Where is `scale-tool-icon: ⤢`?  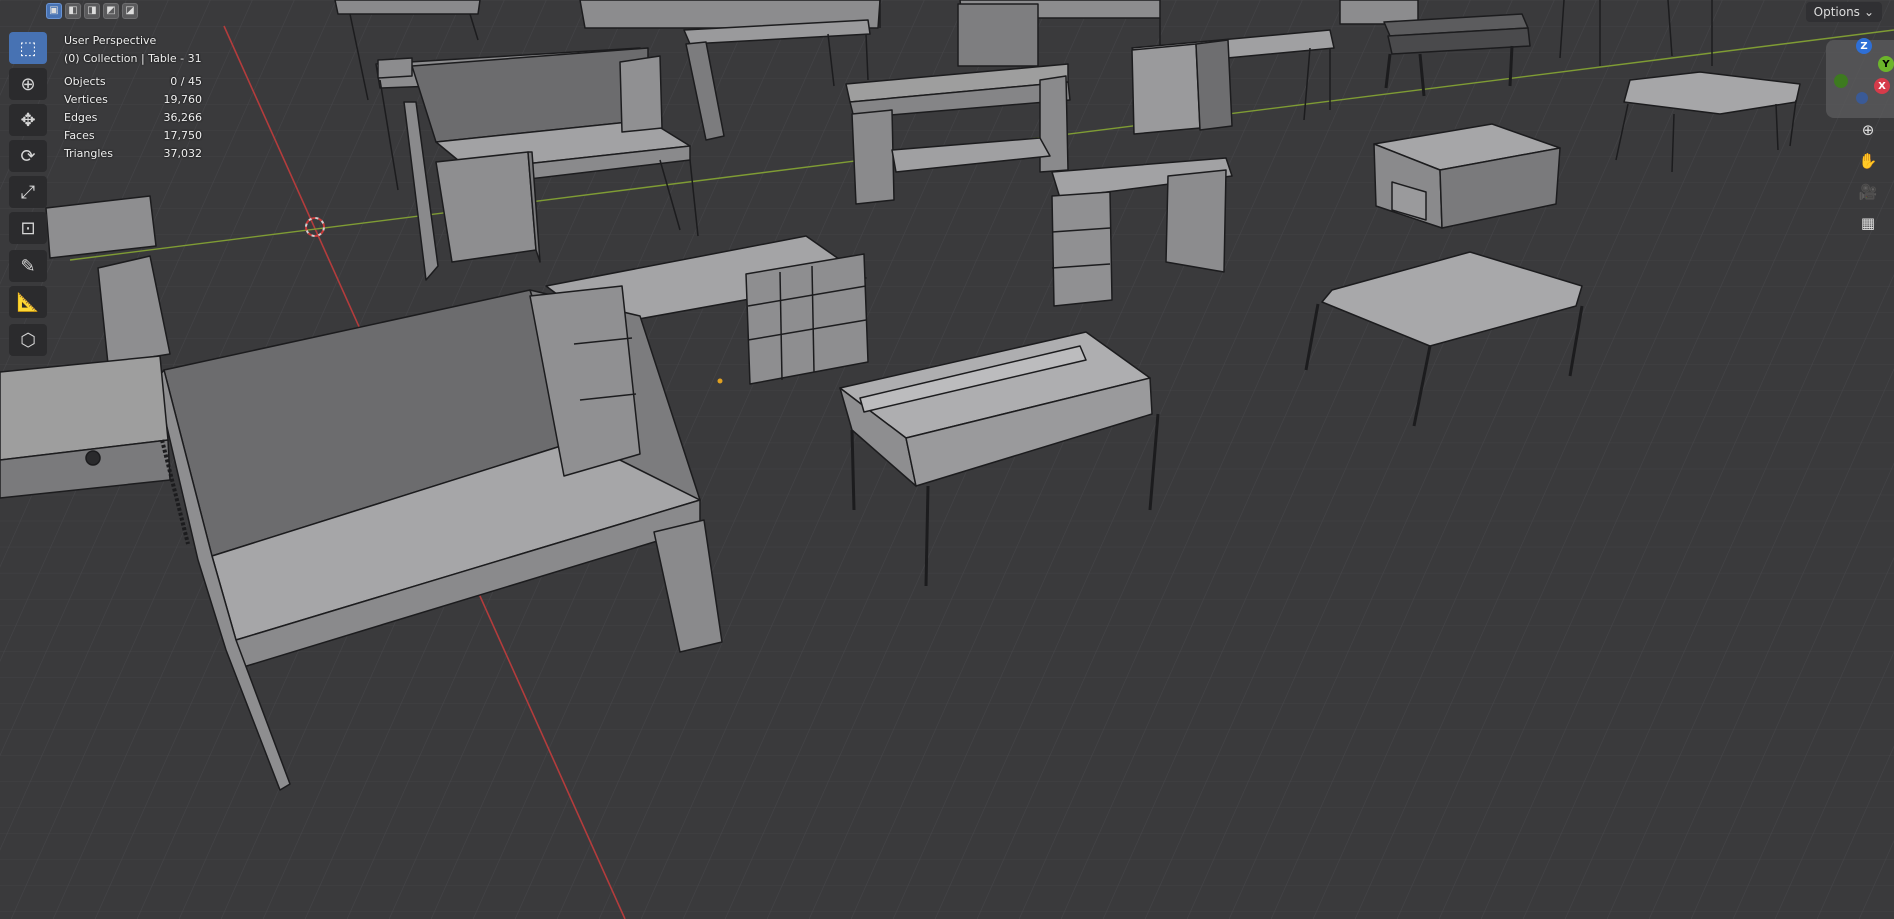
scale-tool-icon: ⤢ is located at coordinates (28, 192).